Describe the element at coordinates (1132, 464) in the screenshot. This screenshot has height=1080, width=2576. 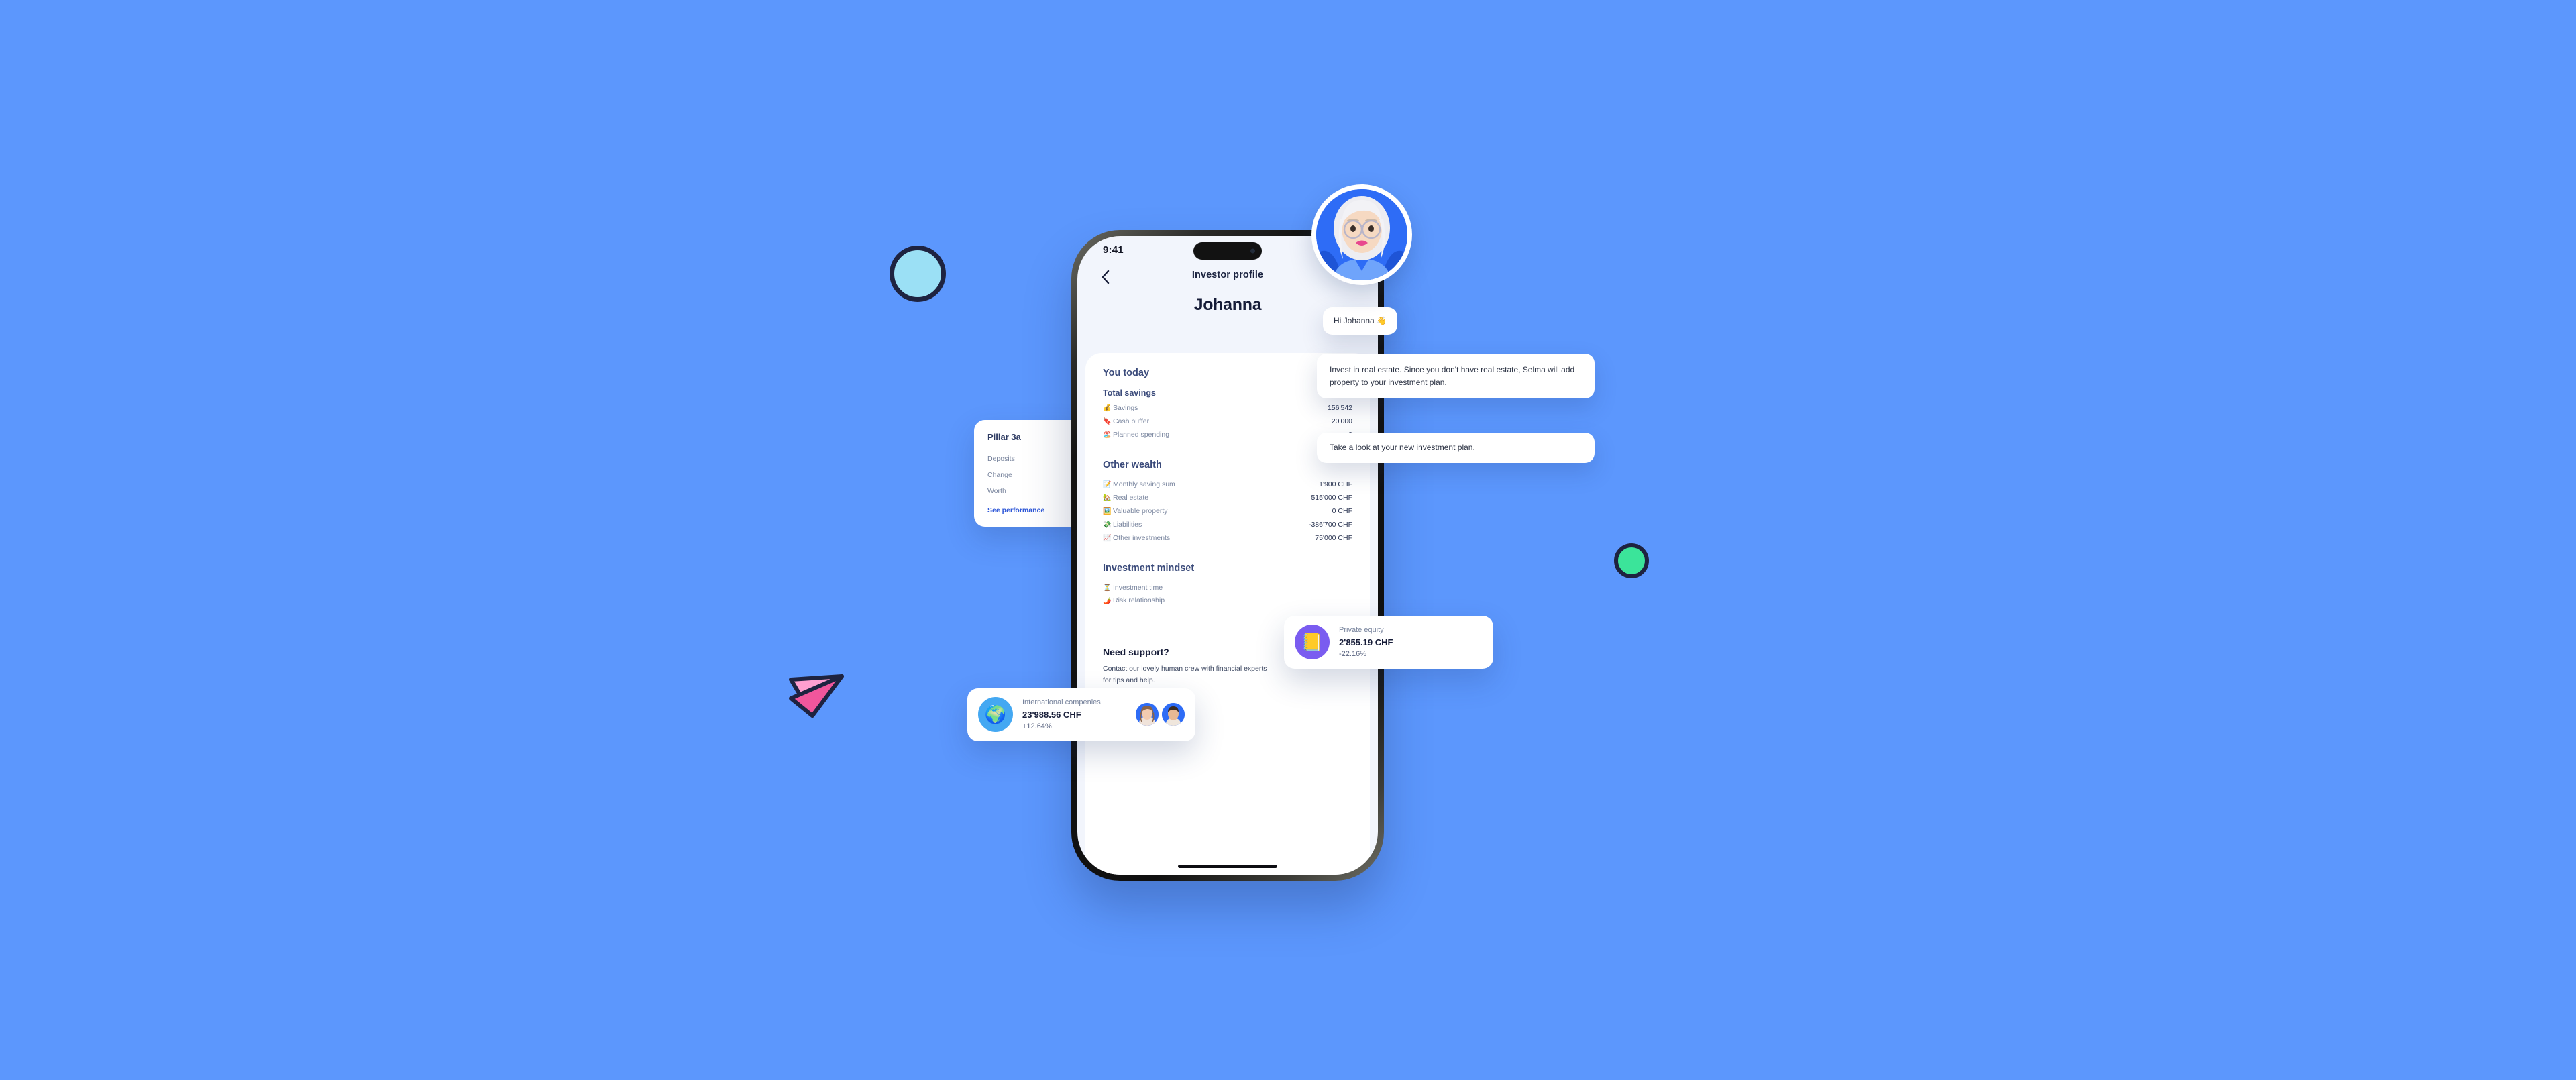
I see `section-title: Other wealth` at that location.